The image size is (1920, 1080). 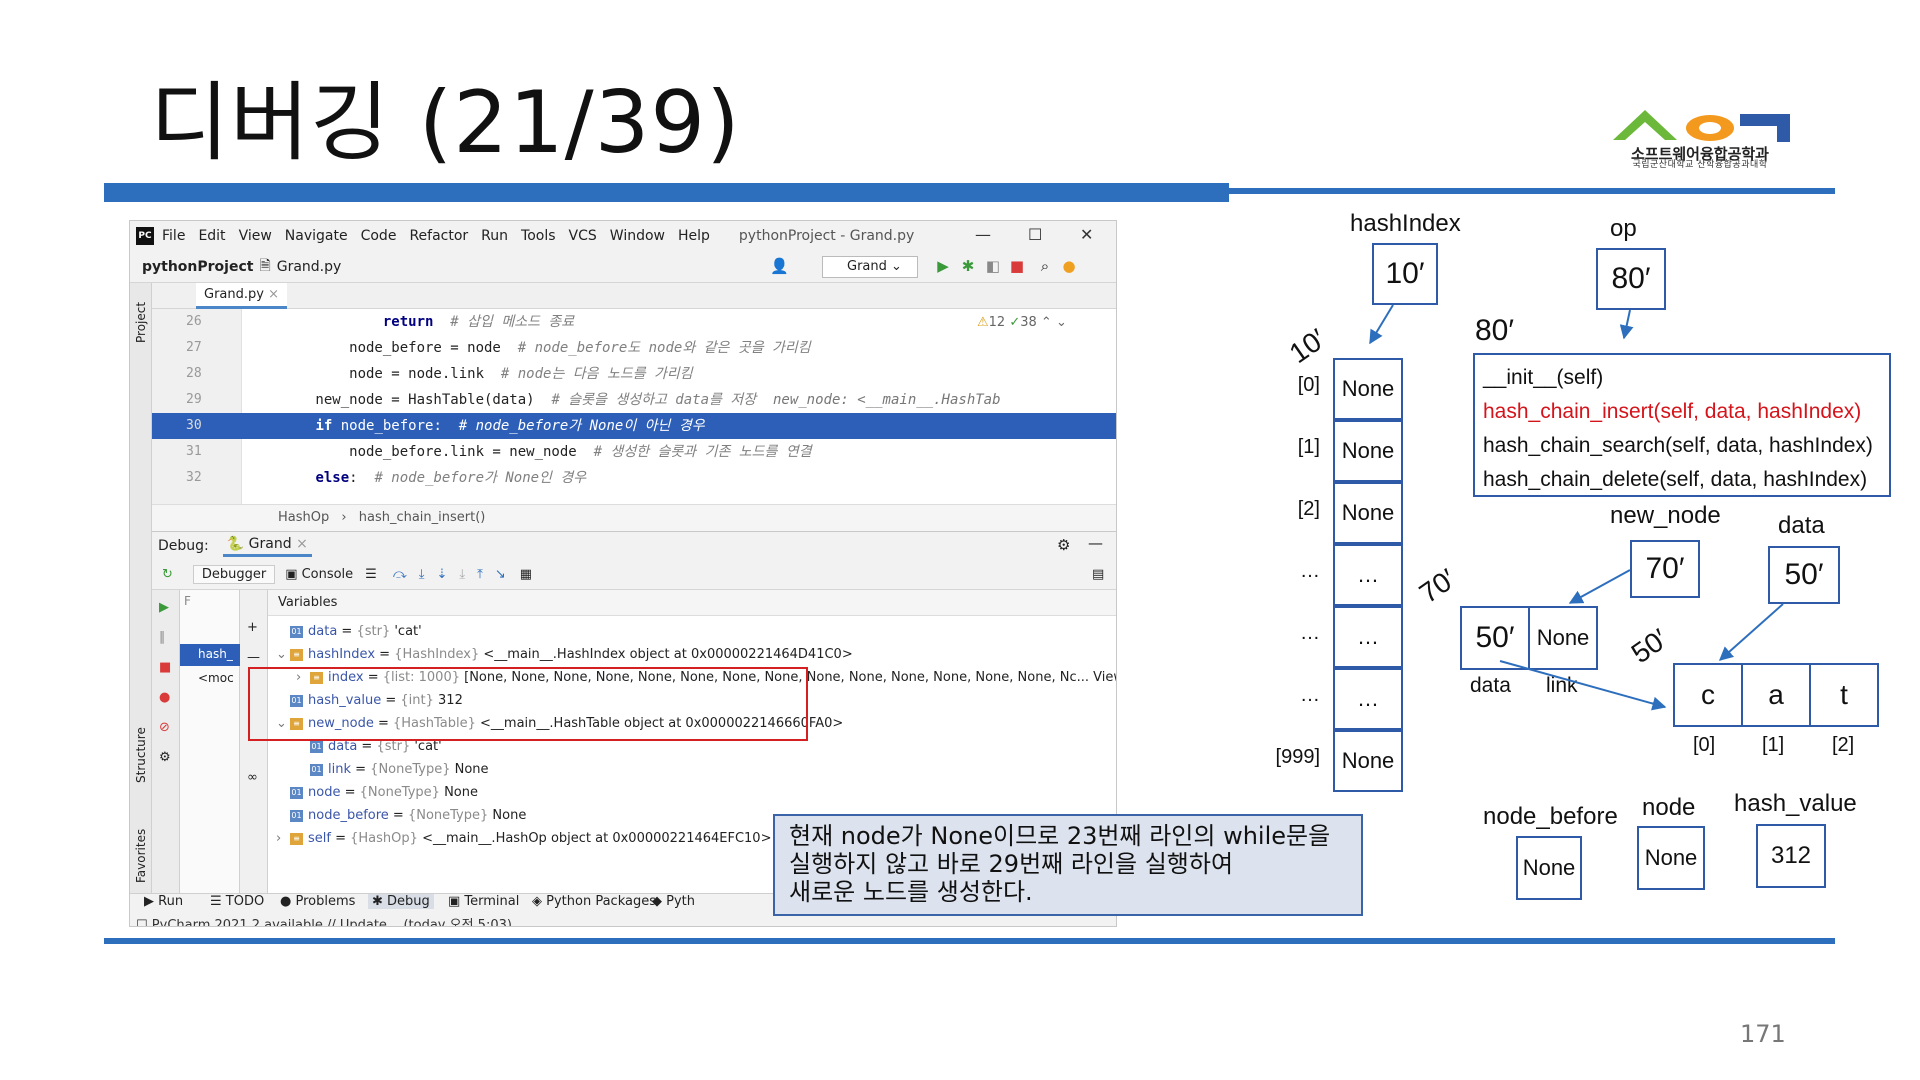 I want to click on arrow-data-to-chars, so click(x=1751, y=632).